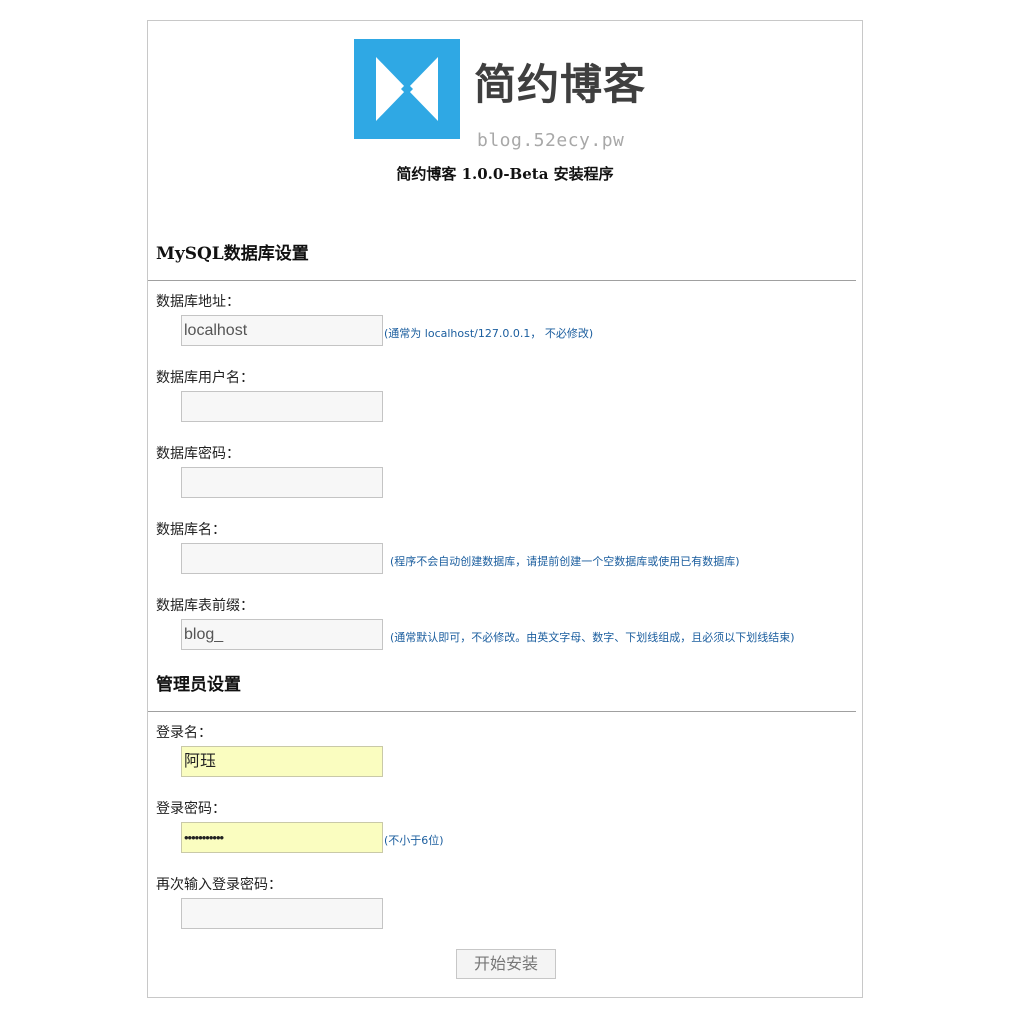  I want to click on admin-password-input: •••••••••••, so click(282, 837).